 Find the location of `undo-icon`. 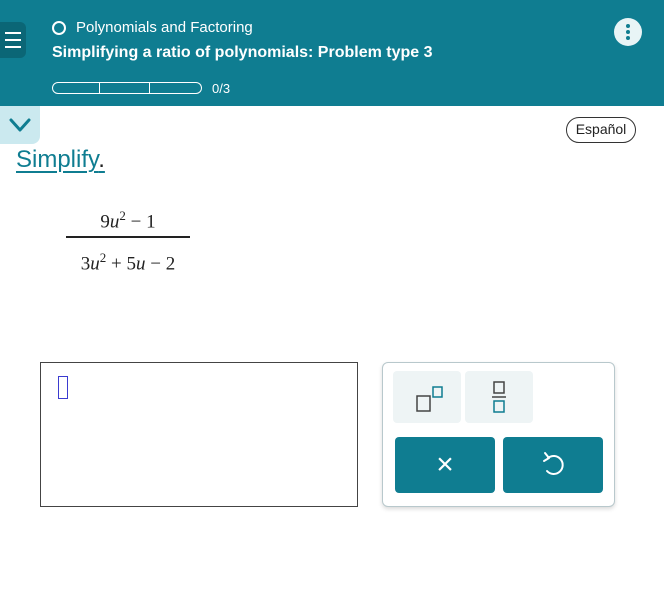

undo-icon is located at coordinates (553, 463).